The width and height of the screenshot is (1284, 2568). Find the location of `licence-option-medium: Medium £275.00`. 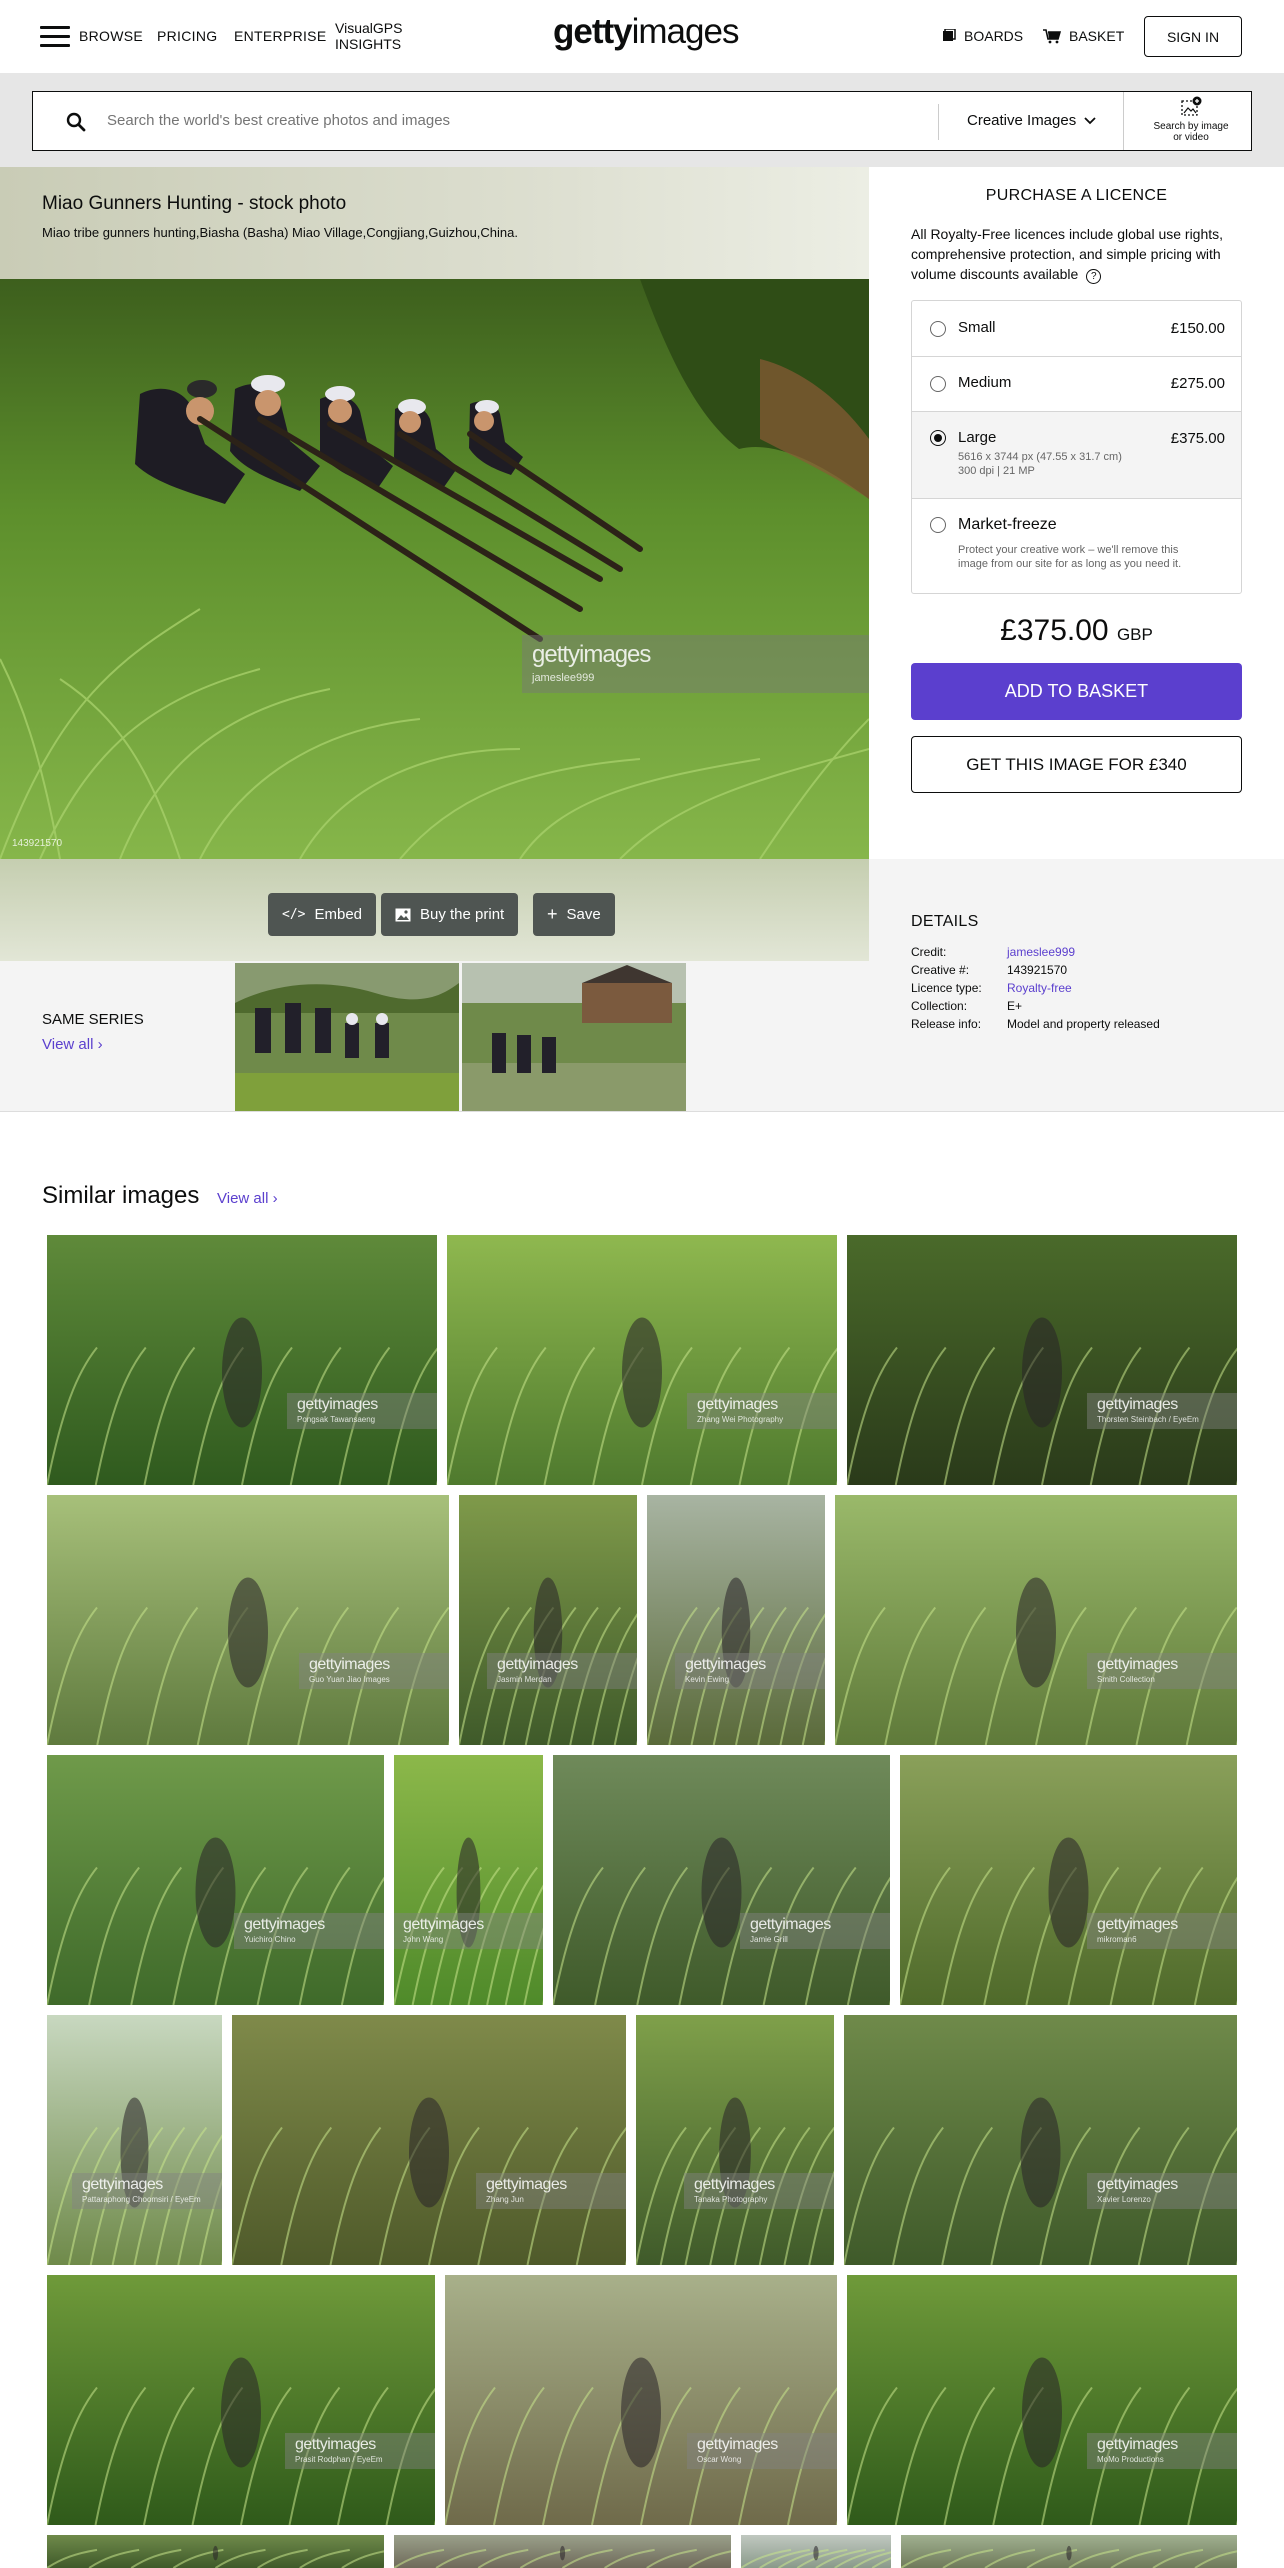

licence-option-medium: Medium £275.00 is located at coordinates (1076, 384).